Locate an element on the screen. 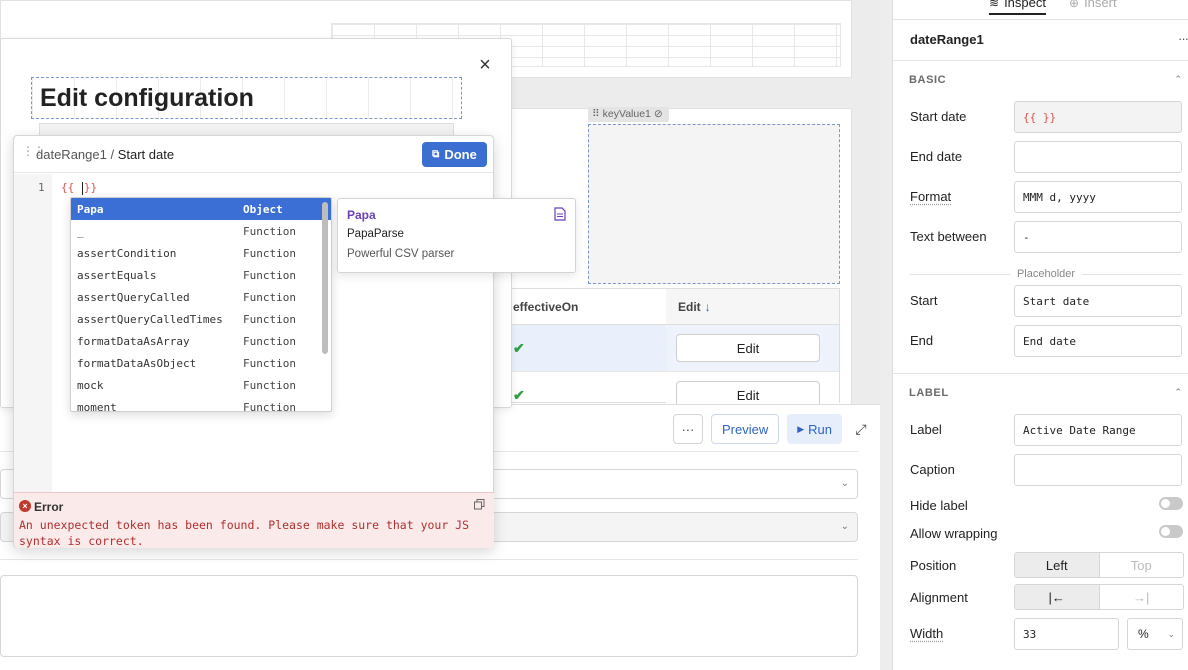  line-number: 1 is located at coordinates (41, 187).